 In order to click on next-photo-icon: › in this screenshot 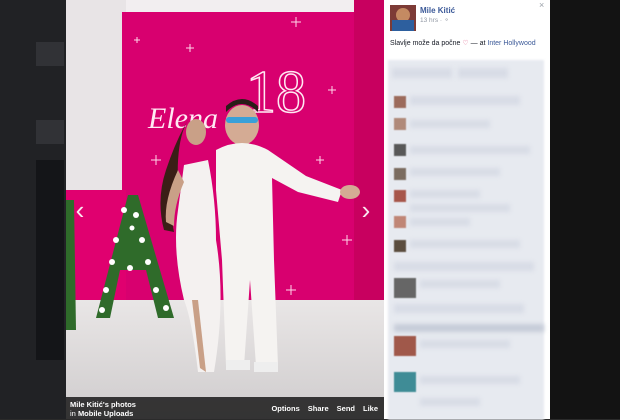, I will do `click(366, 210)`.